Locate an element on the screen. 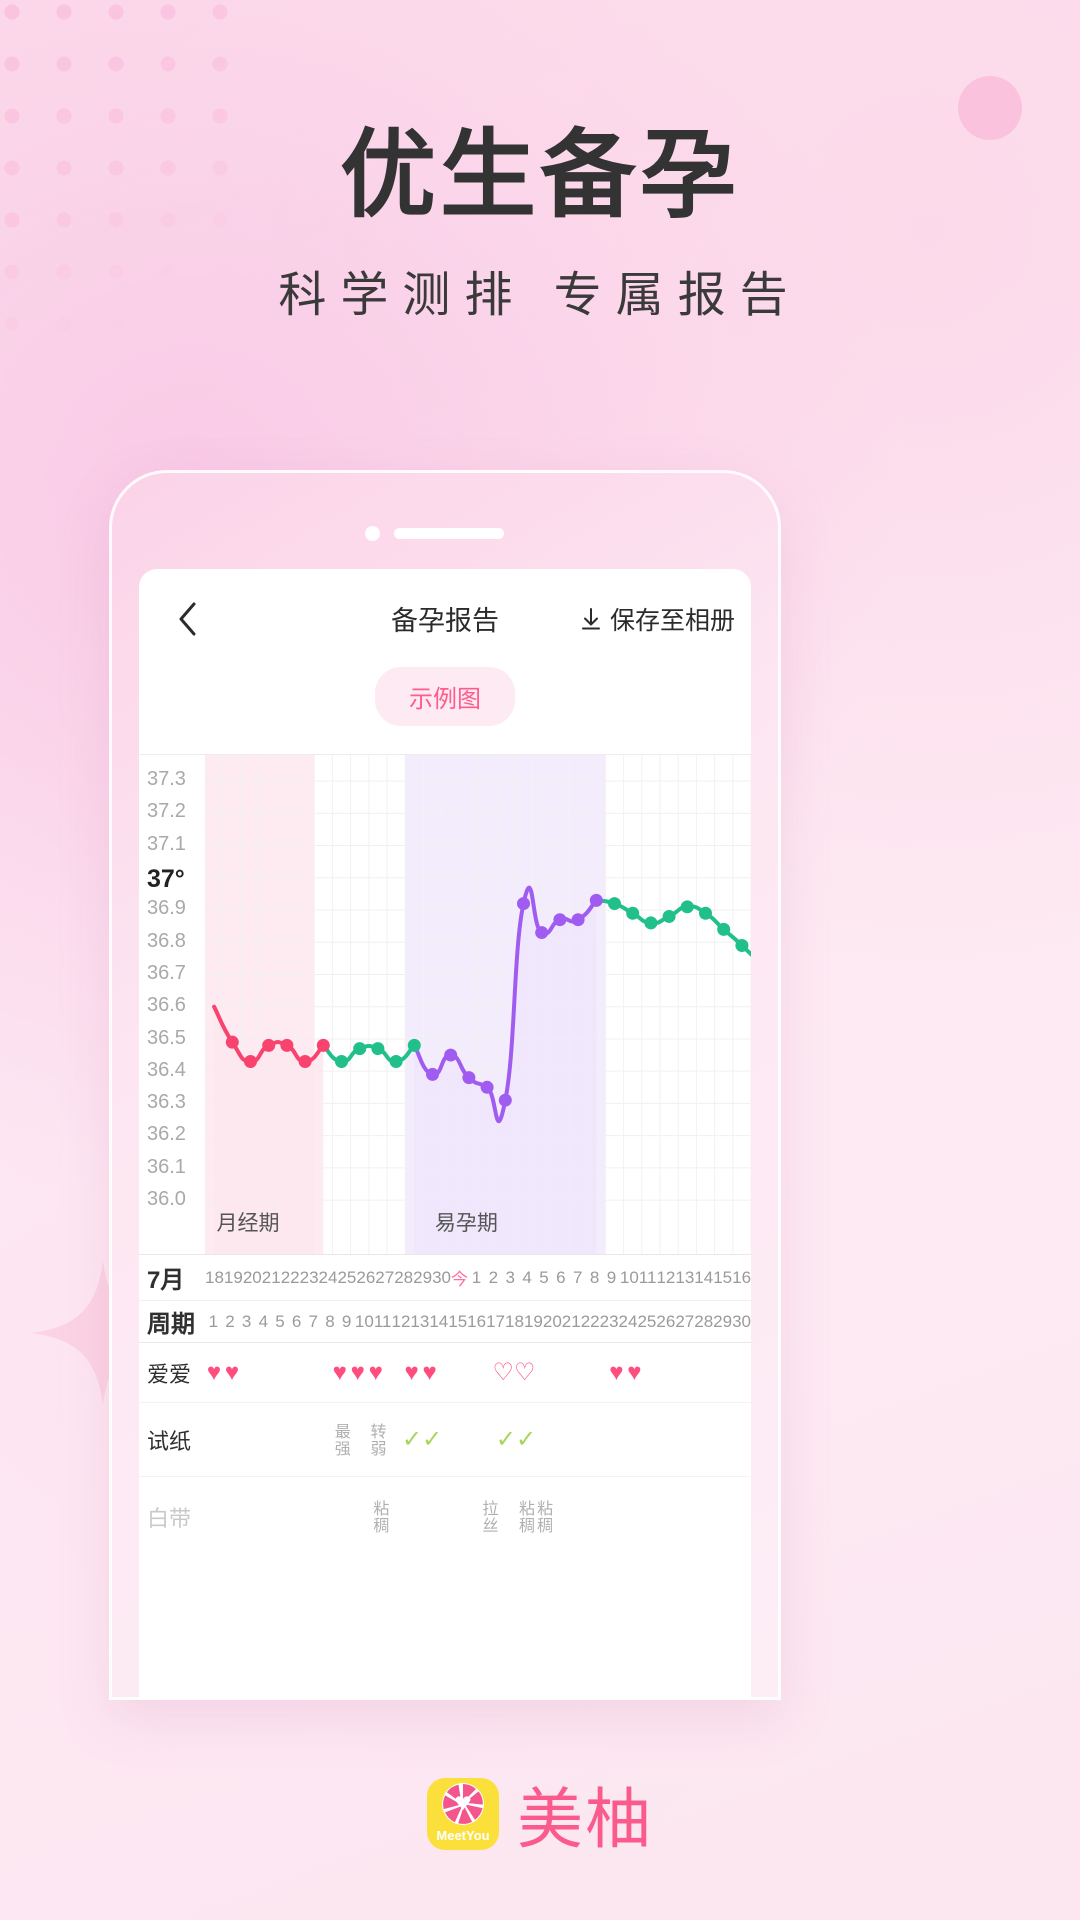  table-cell: 7 is located at coordinates (313, 1321).